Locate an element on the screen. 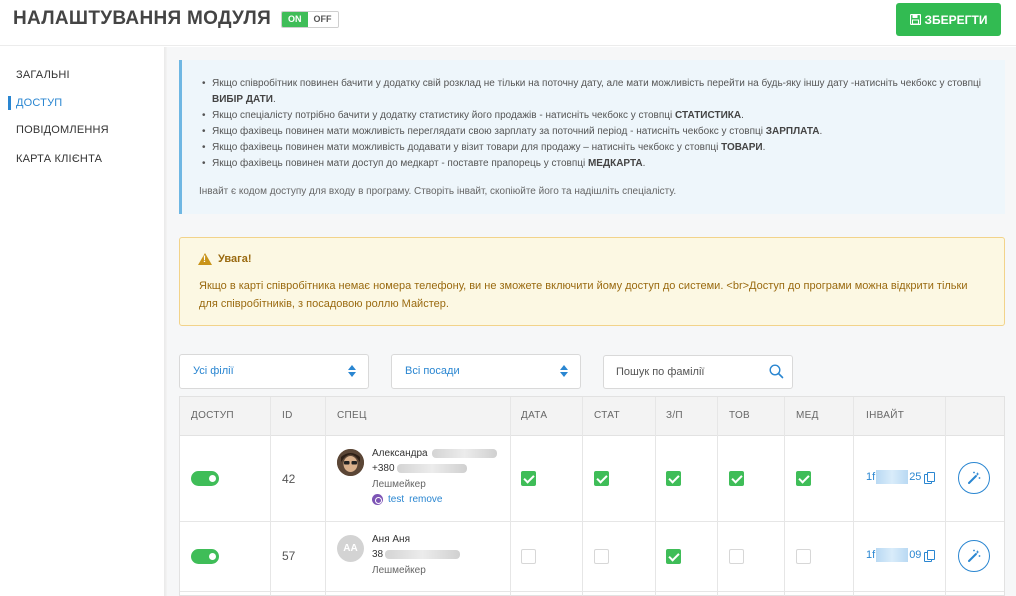 Image resolution: width=1016 pixels, height=596 pixels. test-link: test is located at coordinates (396, 499).